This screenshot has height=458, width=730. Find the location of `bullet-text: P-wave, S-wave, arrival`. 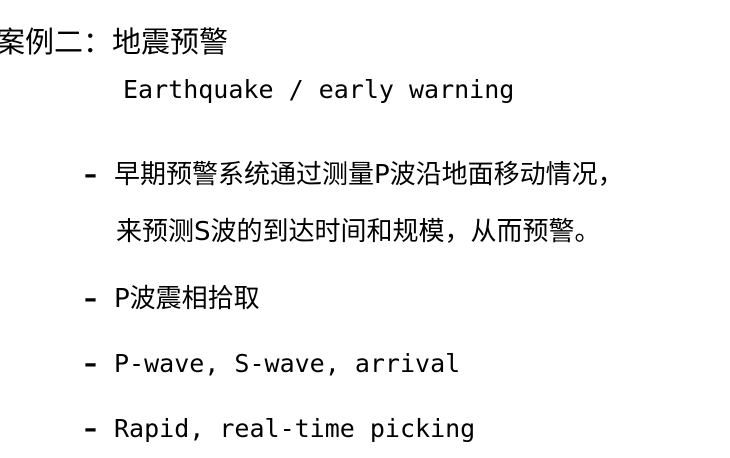

bullet-text: P-wave, S-wave, arrival is located at coordinates (287, 363).